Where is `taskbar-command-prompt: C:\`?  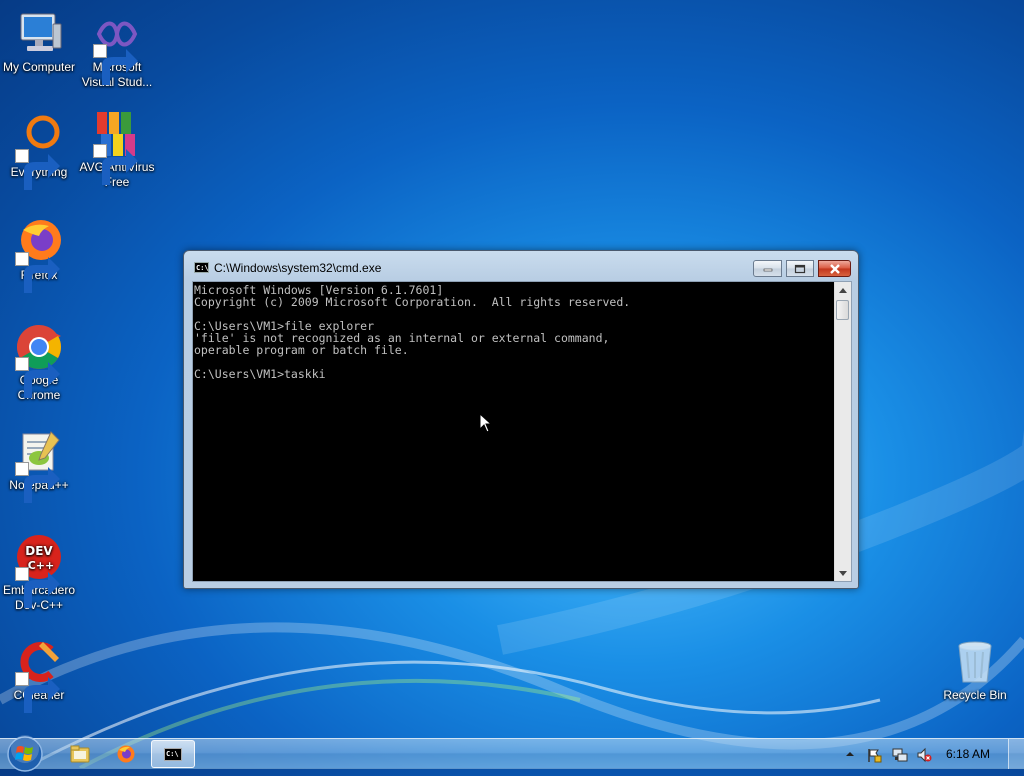 taskbar-command-prompt: C:\ is located at coordinates (173, 754).